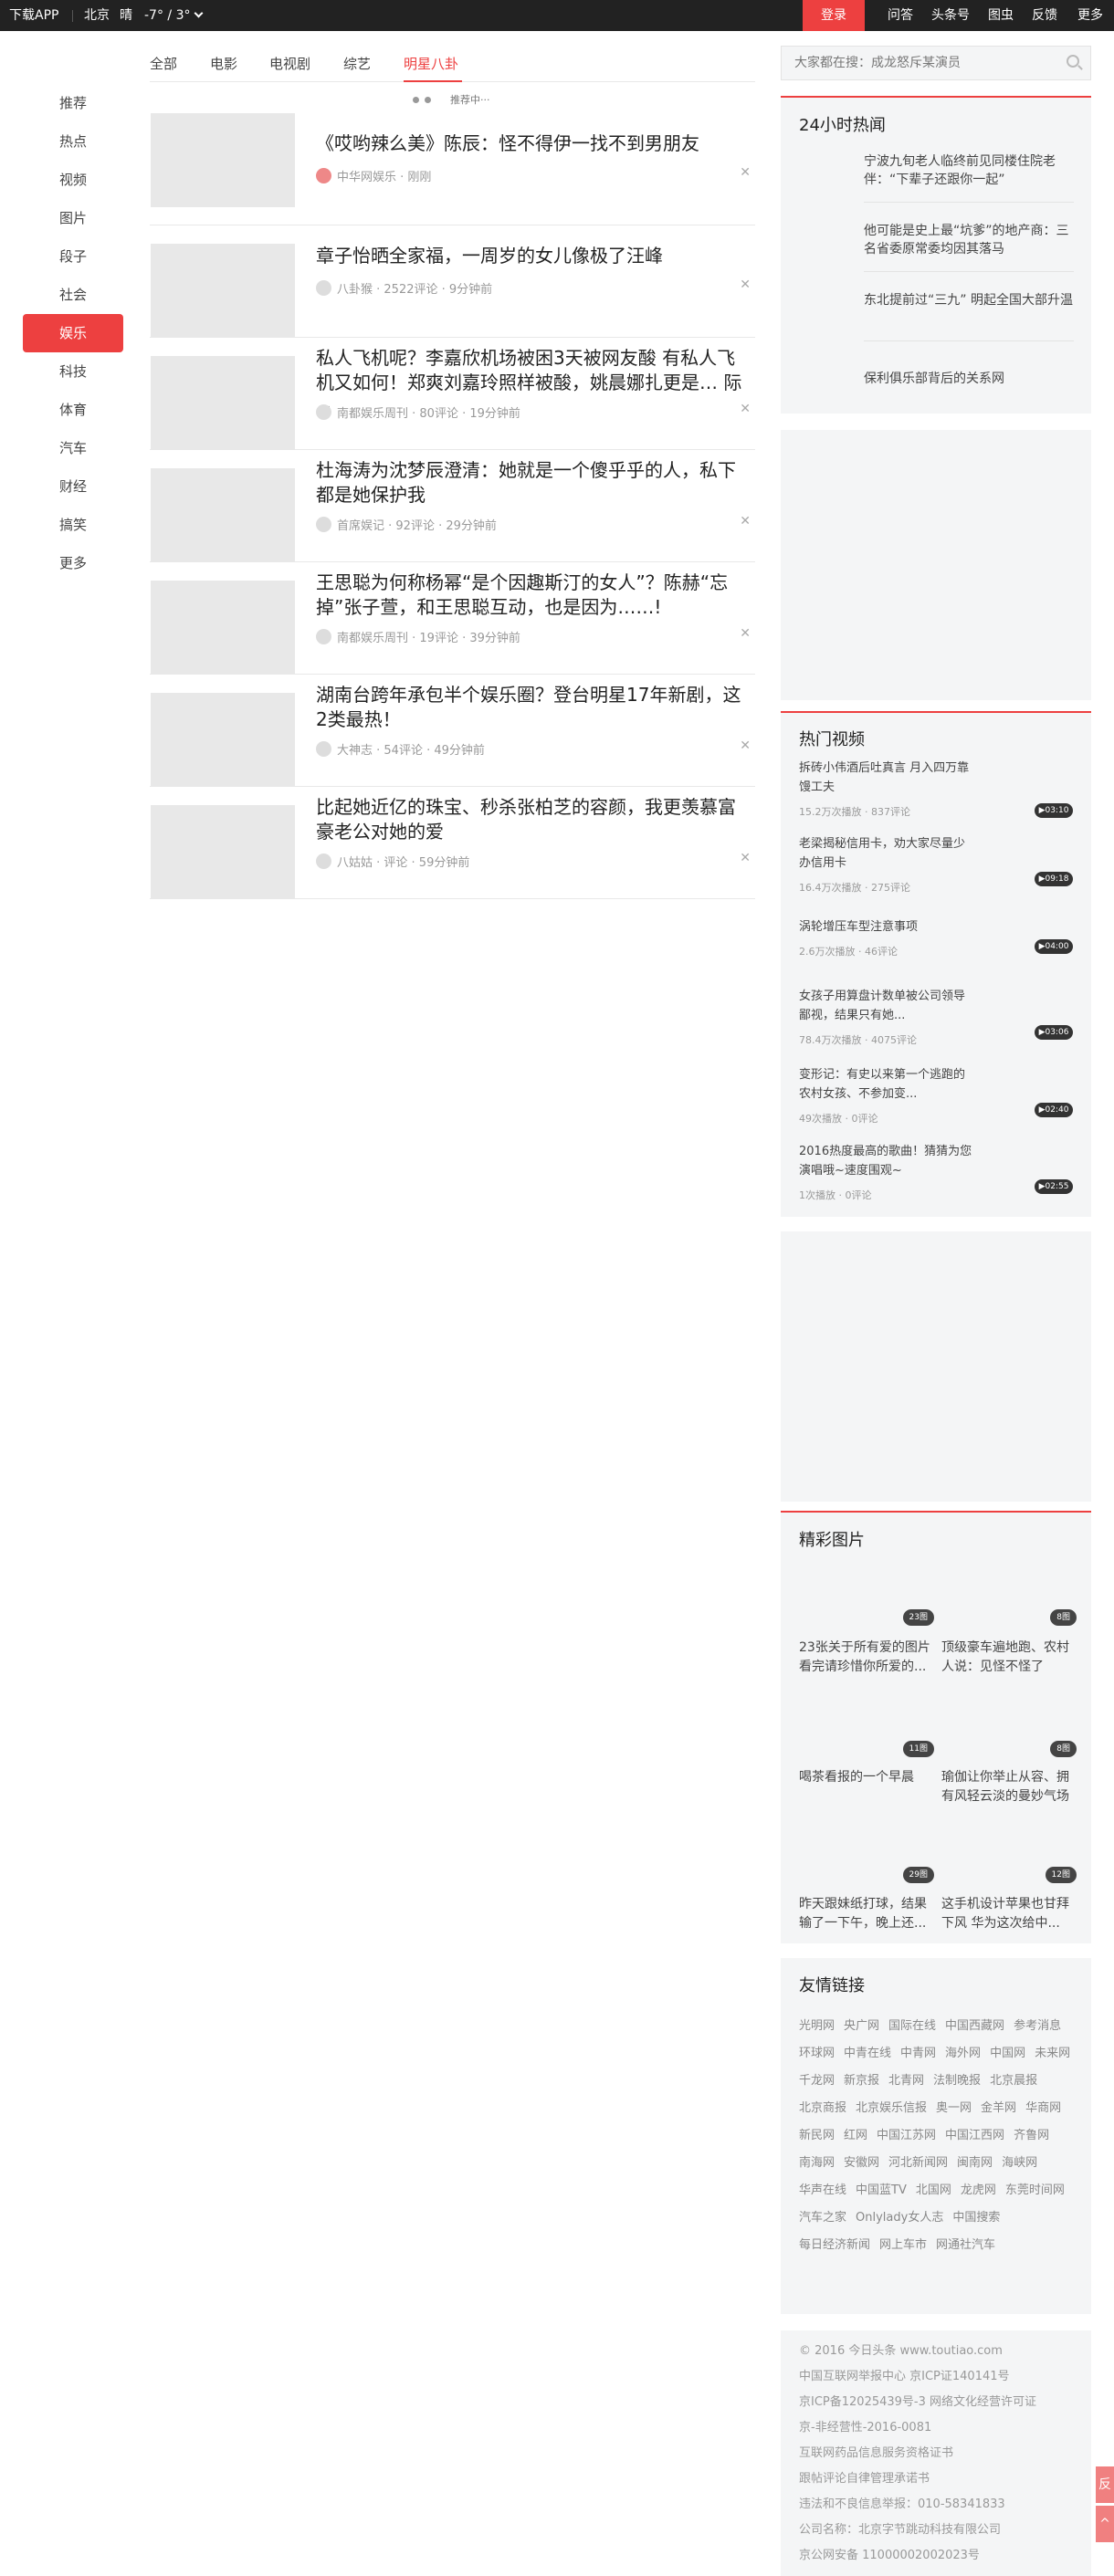 The width and height of the screenshot is (1114, 2576). I want to click on hot-news-item: 宁波九旬老人临终前见同楼住院老伴：“下辈子还跟你一起”, so click(969, 170).